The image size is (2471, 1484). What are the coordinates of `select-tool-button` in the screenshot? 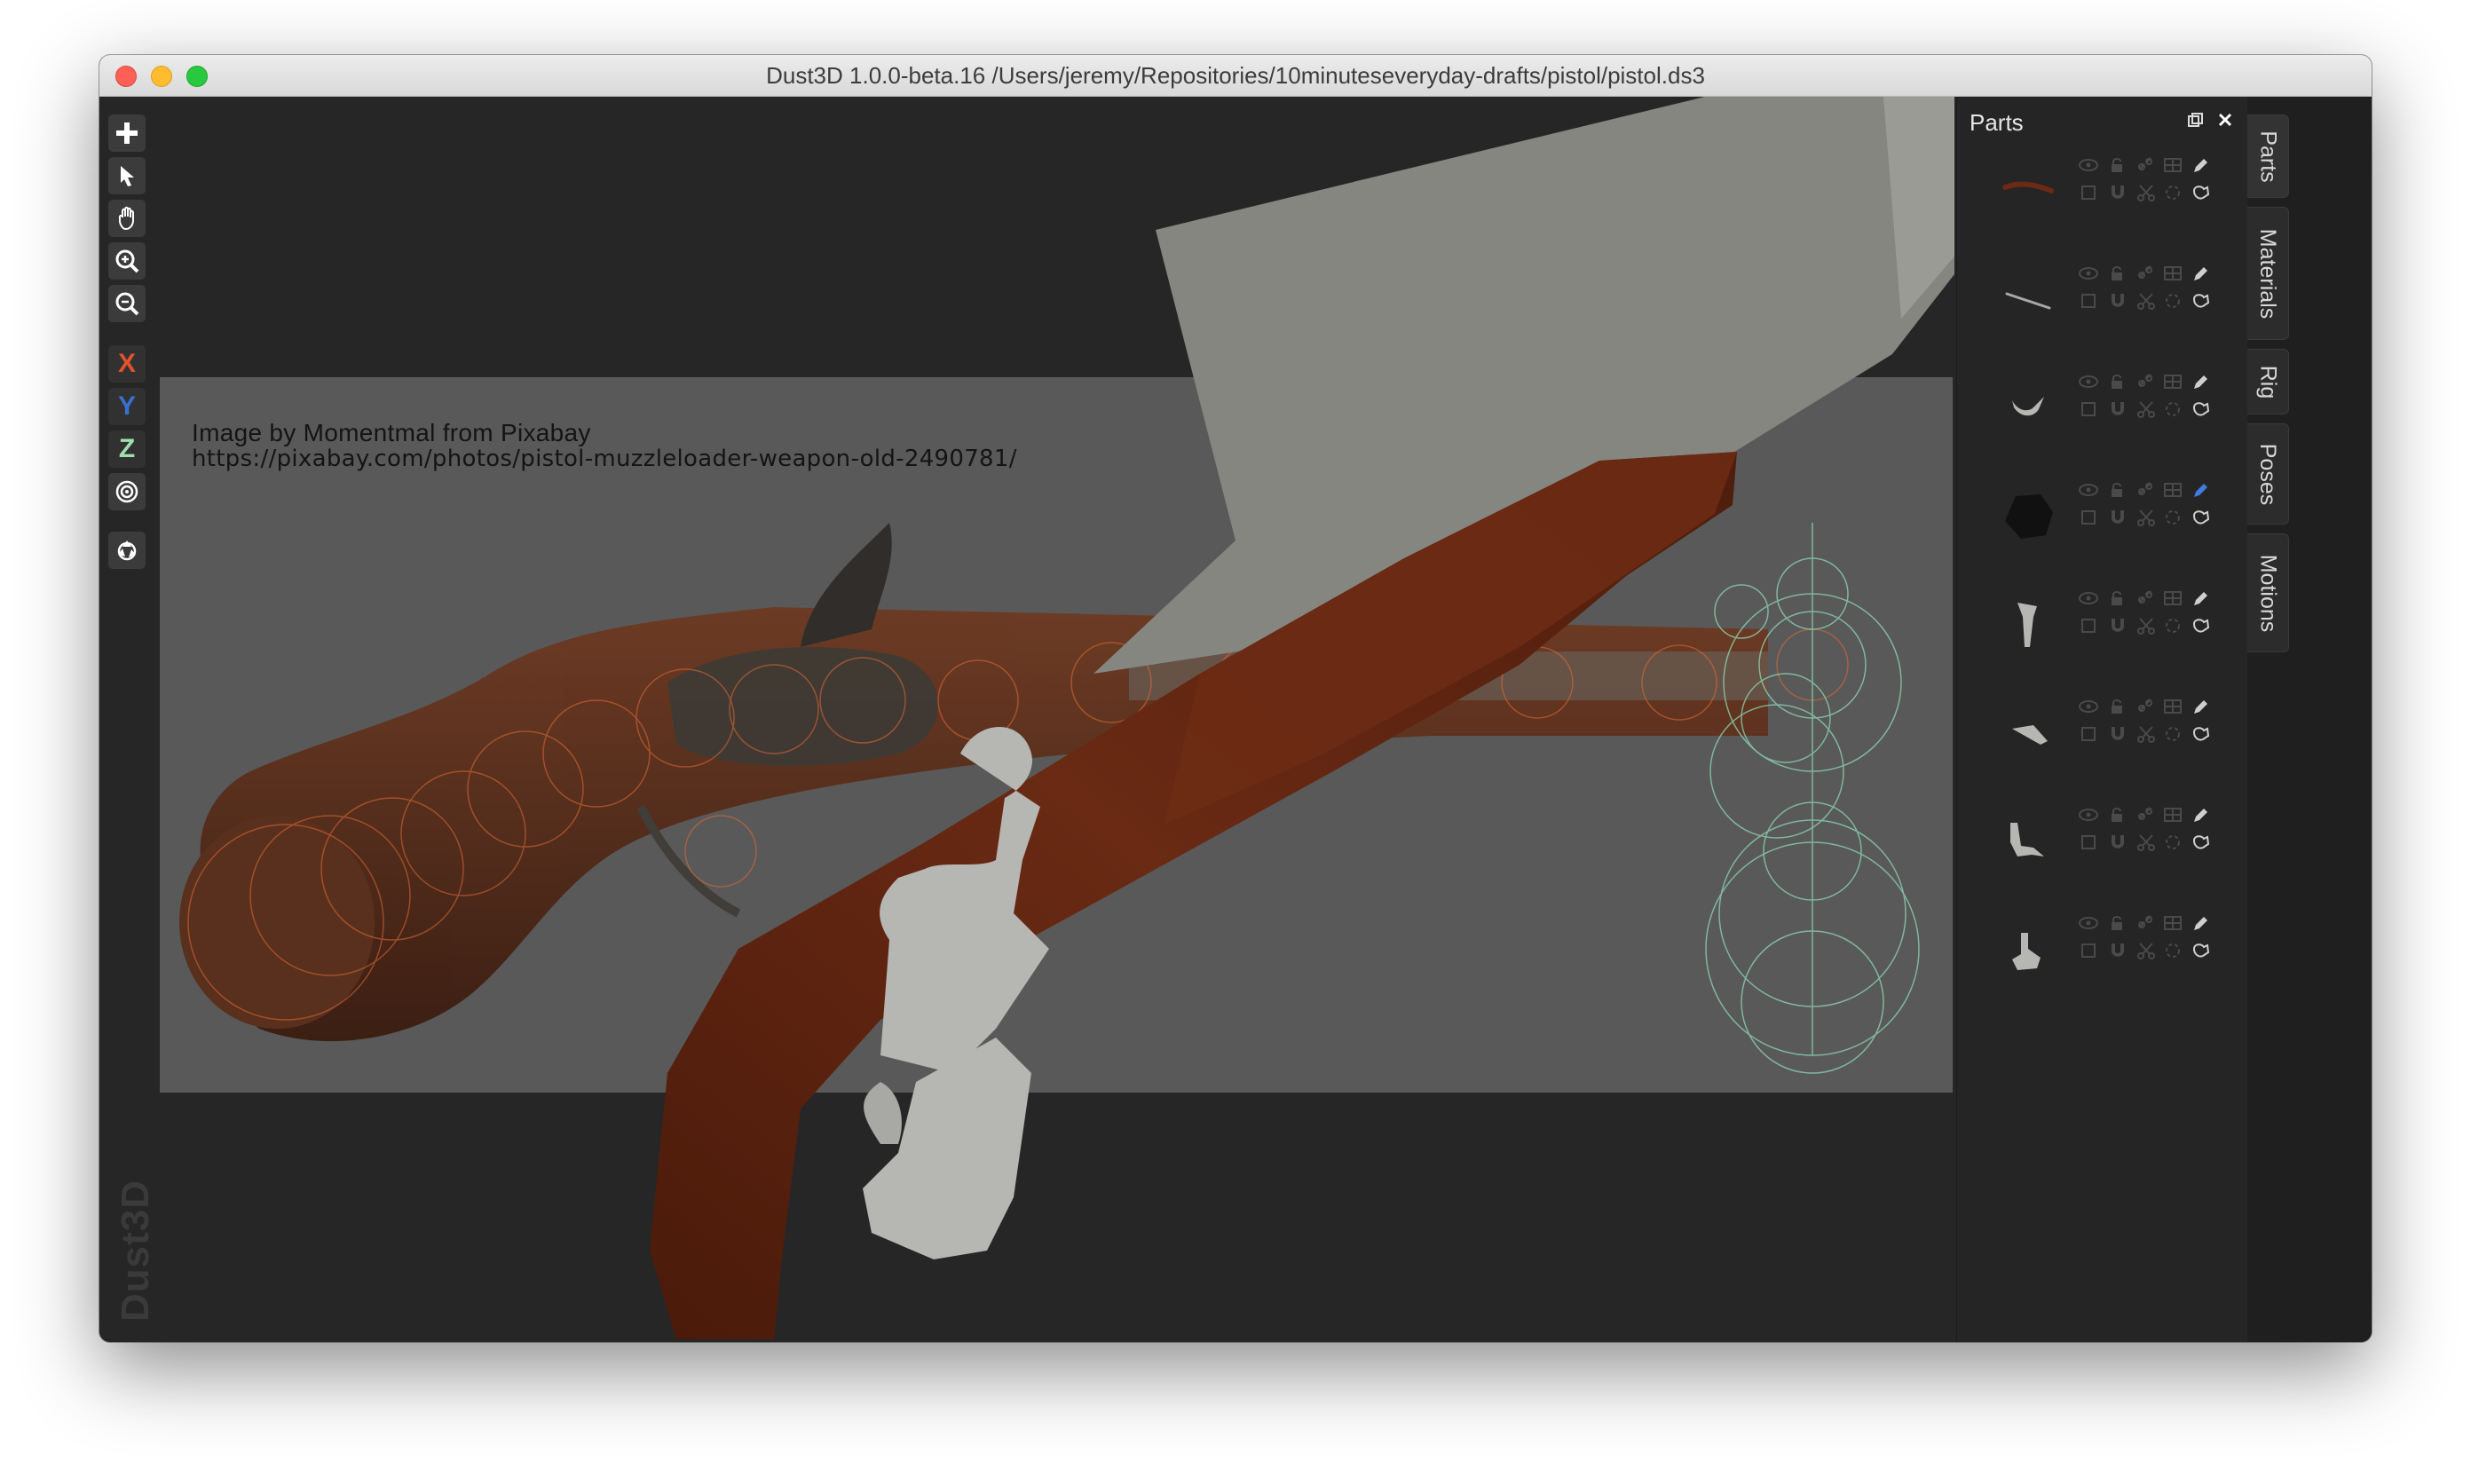 It's located at (127, 176).